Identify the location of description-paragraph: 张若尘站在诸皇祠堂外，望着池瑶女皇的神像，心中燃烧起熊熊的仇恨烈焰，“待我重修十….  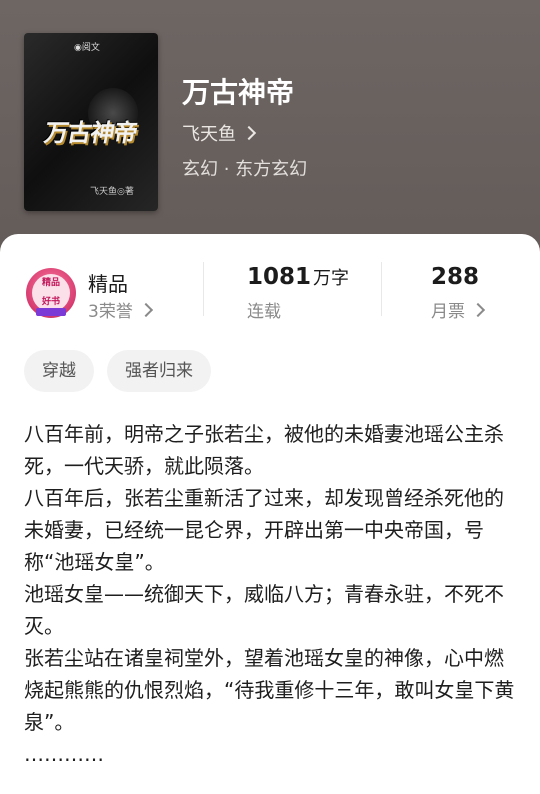
(269, 690).